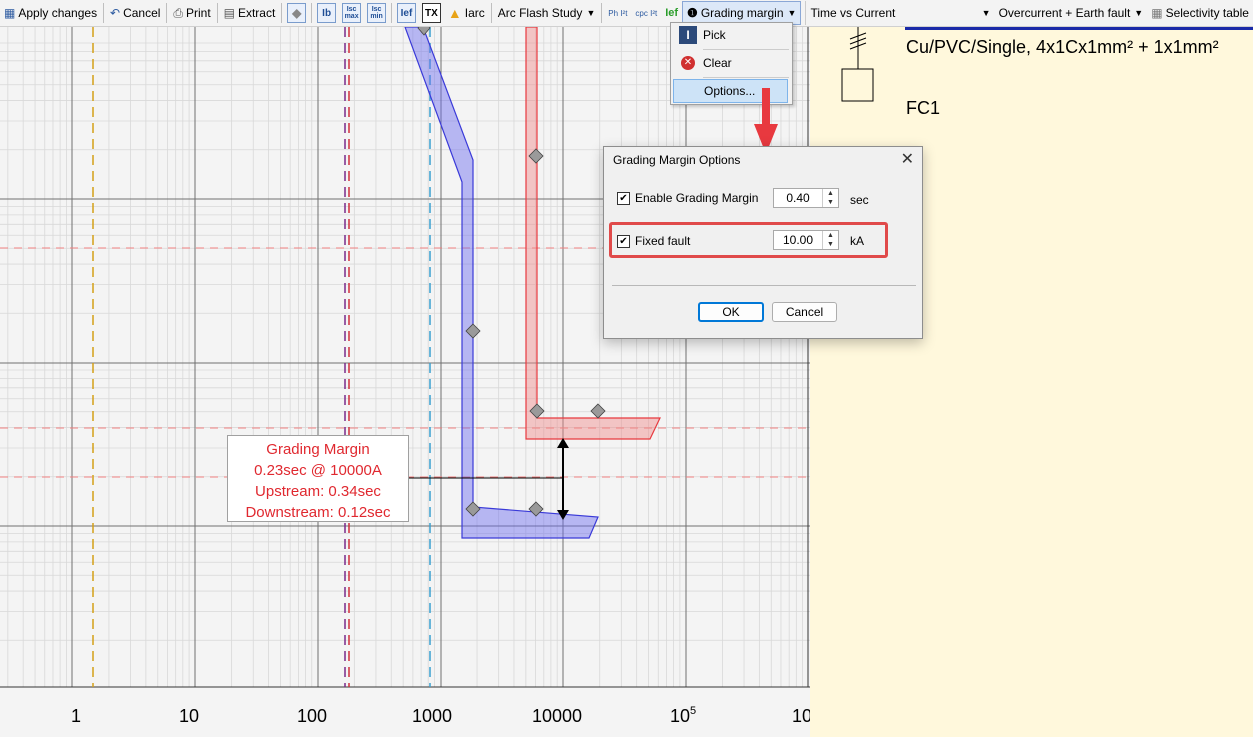 The image size is (1253, 737). What do you see at coordinates (598, 411) in the screenshot?
I see `marker` at bounding box center [598, 411].